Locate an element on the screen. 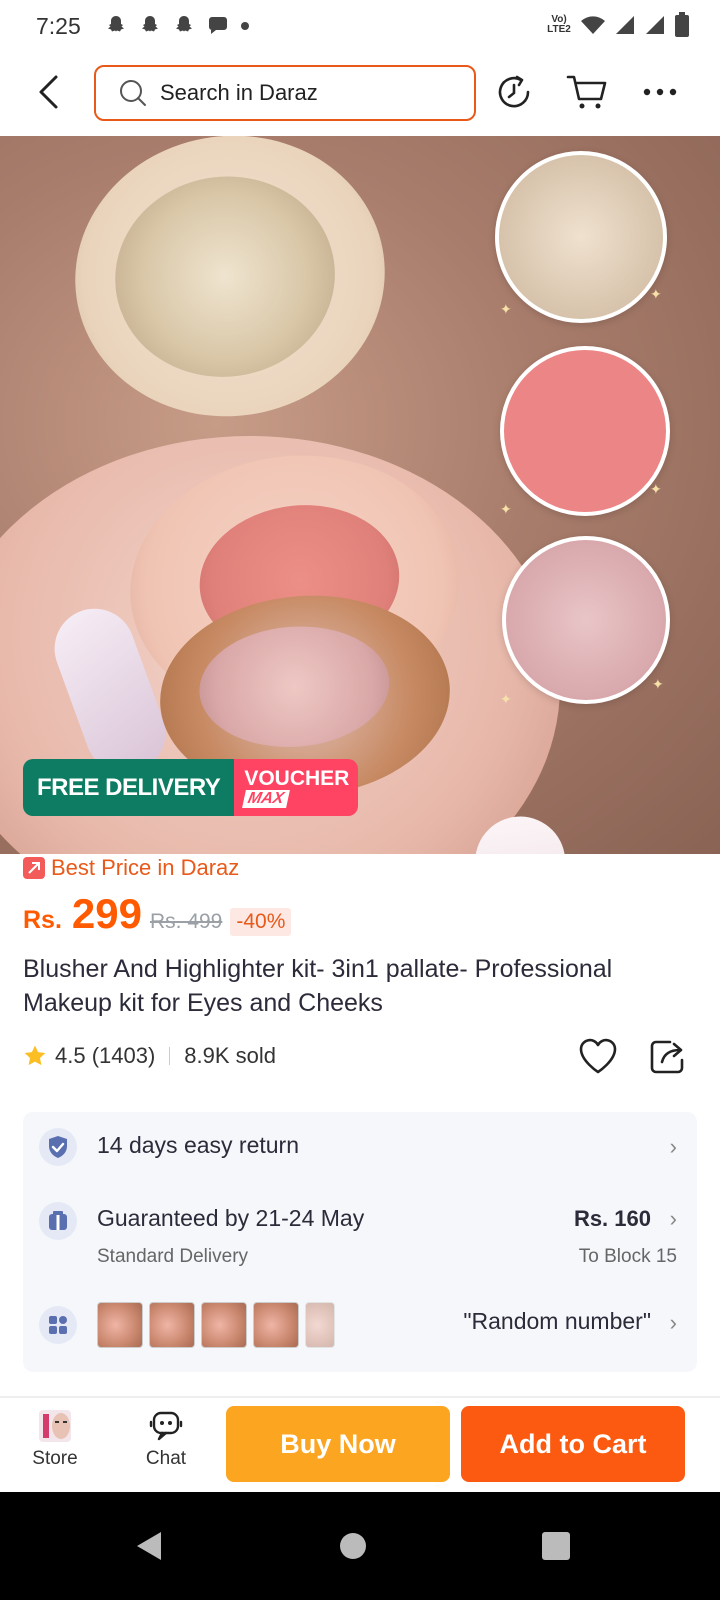 This screenshot has height=1600, width=720. search-input: Search in Daraz is located at coordinates (285, 93).